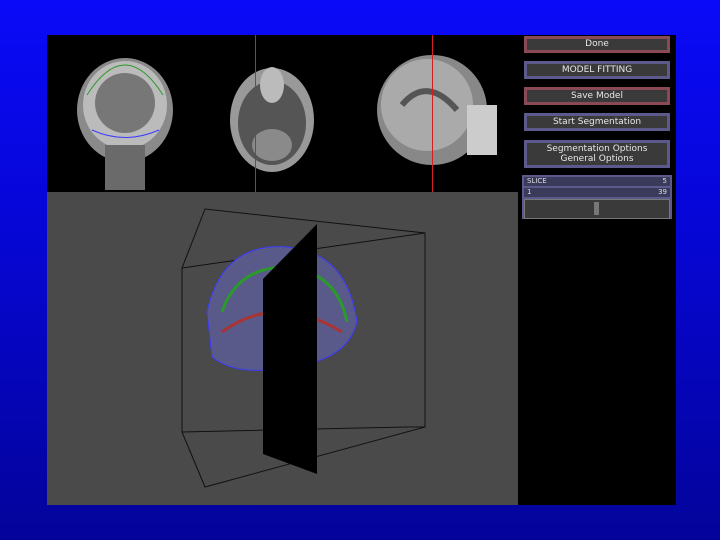 Image resolution: width=720 pixels, height=540 pixels. Describe the element at coordinates (537, 181) in the screenshot. I see `slider-label: SLICE` at that location.